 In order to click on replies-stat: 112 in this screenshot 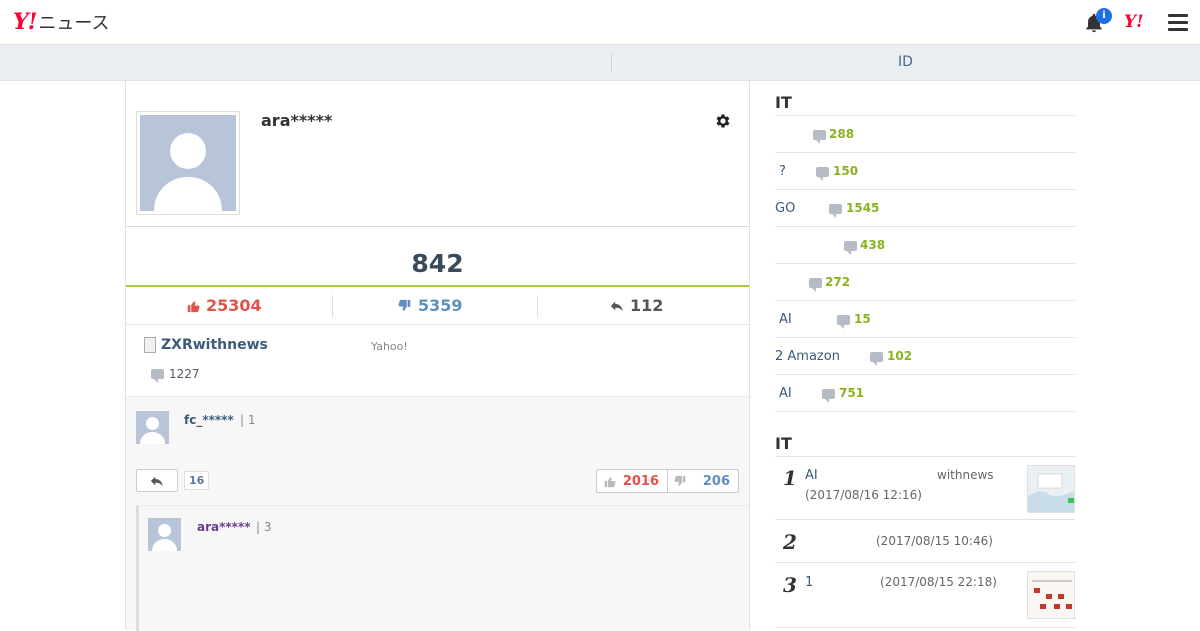, I will do `click(636, 305)`.